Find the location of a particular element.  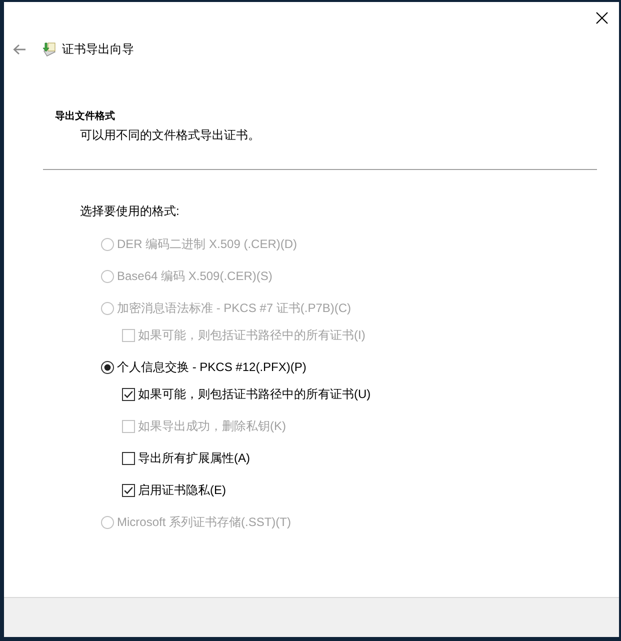

radio-label: Microsoft 系列证书存储(.SST)(T) is located at coordinates (204, 522).